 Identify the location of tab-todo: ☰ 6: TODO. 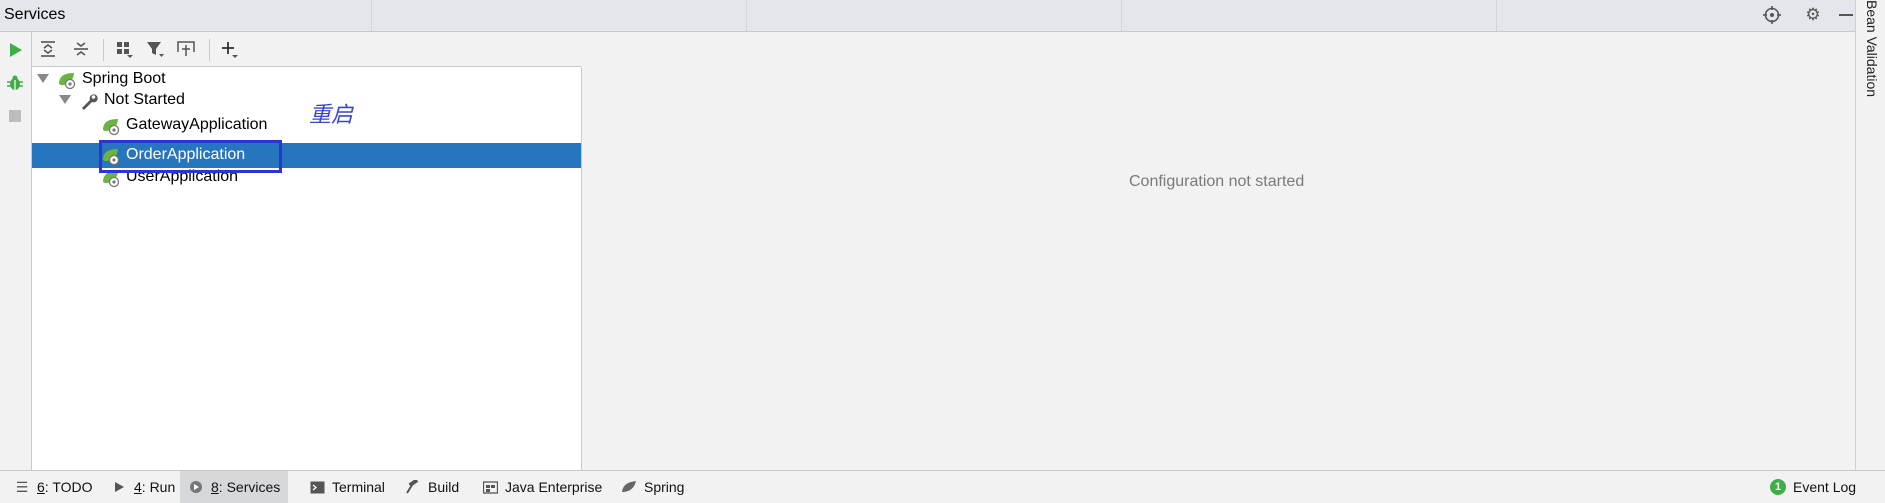
(53, 487).